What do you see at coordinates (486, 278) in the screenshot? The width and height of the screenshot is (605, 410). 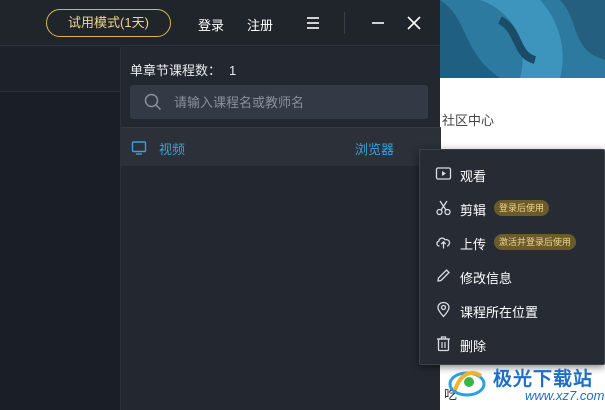 I see `context-menu-label: 修改信息` at bounding box center [486, 278].